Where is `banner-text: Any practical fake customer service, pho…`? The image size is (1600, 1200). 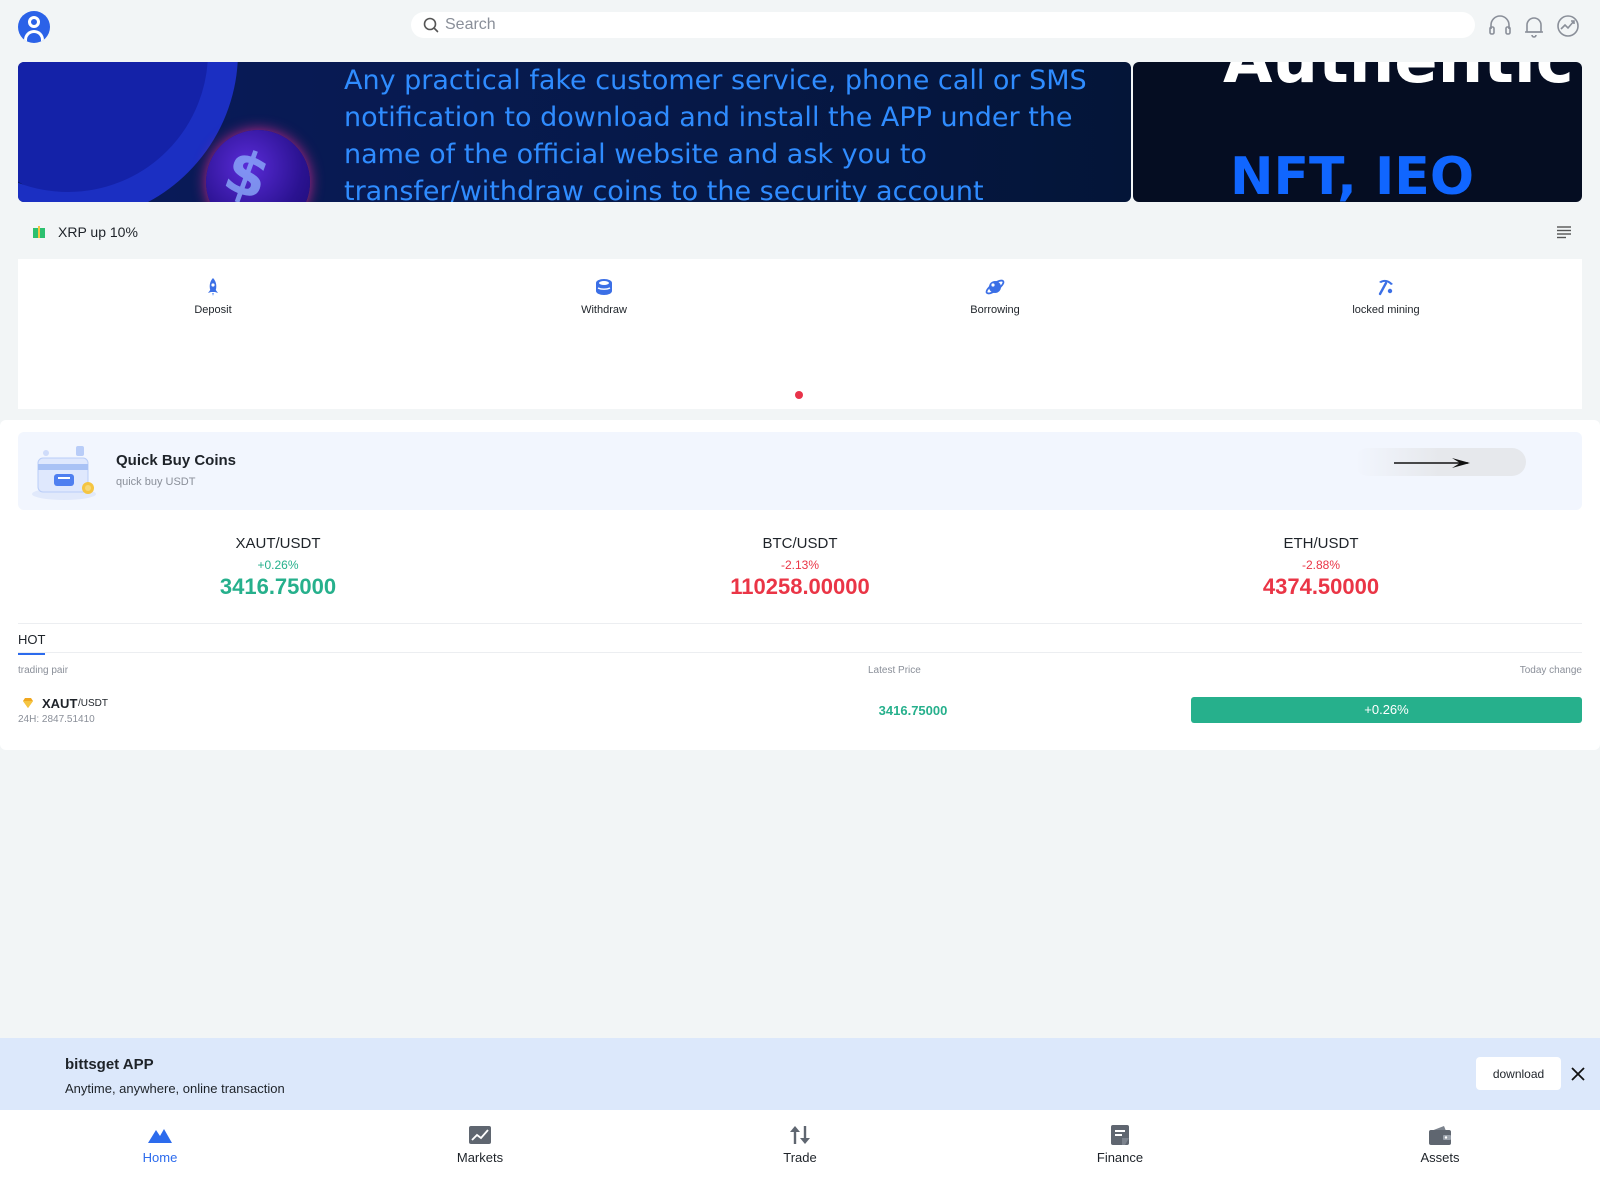 banner-text: Any practical fake customer service, pho… is located at coordinates (715, 133).